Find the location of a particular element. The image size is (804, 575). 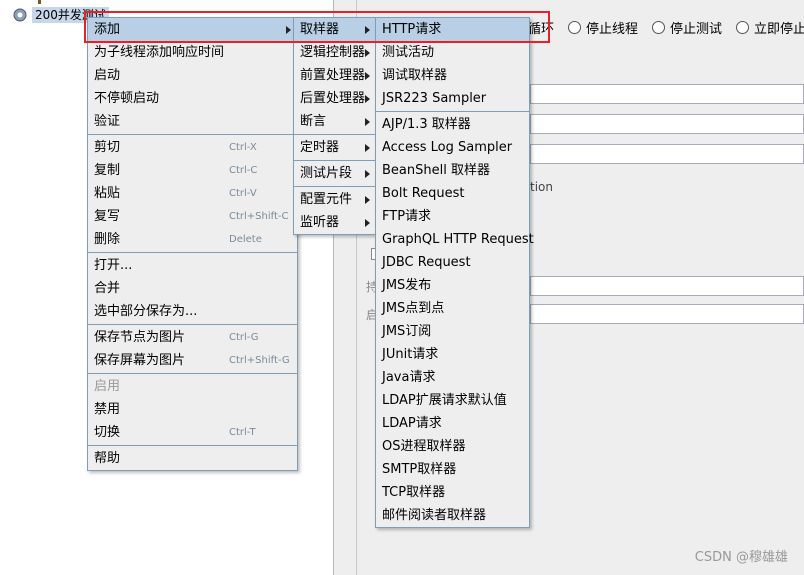

annotation-highlight-box is located at coordinates (317, 27).